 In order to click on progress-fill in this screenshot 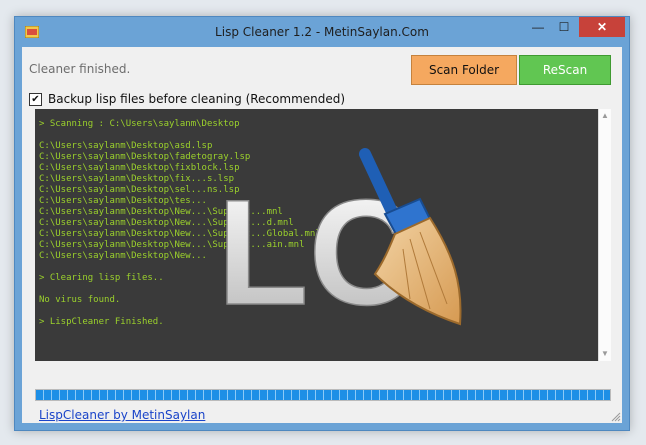, I will do `click(323, 395)`.